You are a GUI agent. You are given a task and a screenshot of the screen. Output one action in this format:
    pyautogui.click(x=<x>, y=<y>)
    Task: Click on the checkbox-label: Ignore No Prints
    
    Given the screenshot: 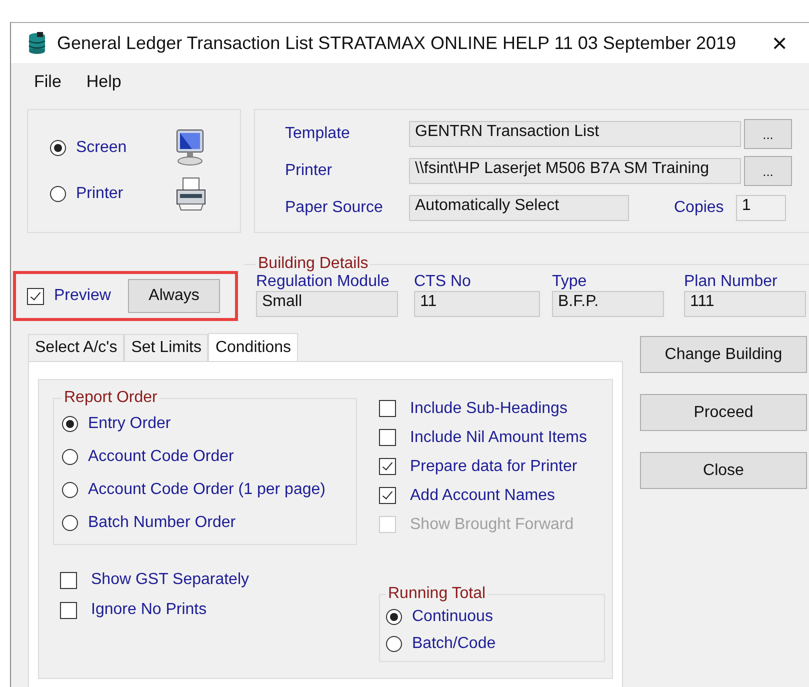 What is the action you would take?
    pyautogui.click(x=149, y=610)
    